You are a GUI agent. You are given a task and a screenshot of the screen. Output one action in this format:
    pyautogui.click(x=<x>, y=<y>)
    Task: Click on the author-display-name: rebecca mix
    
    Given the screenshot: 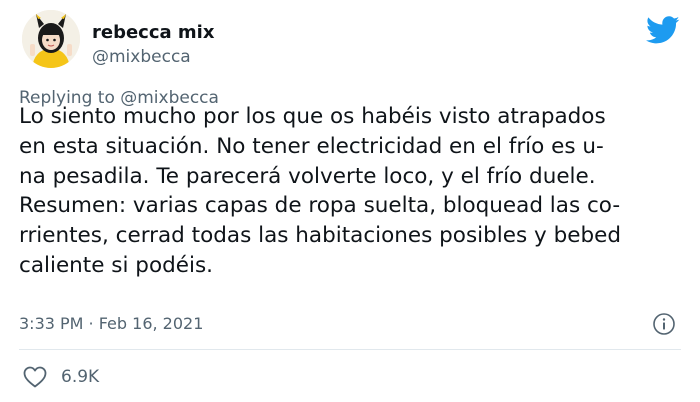 What is the action you would take?
    pyautogui.click(x=153, y=33)
    